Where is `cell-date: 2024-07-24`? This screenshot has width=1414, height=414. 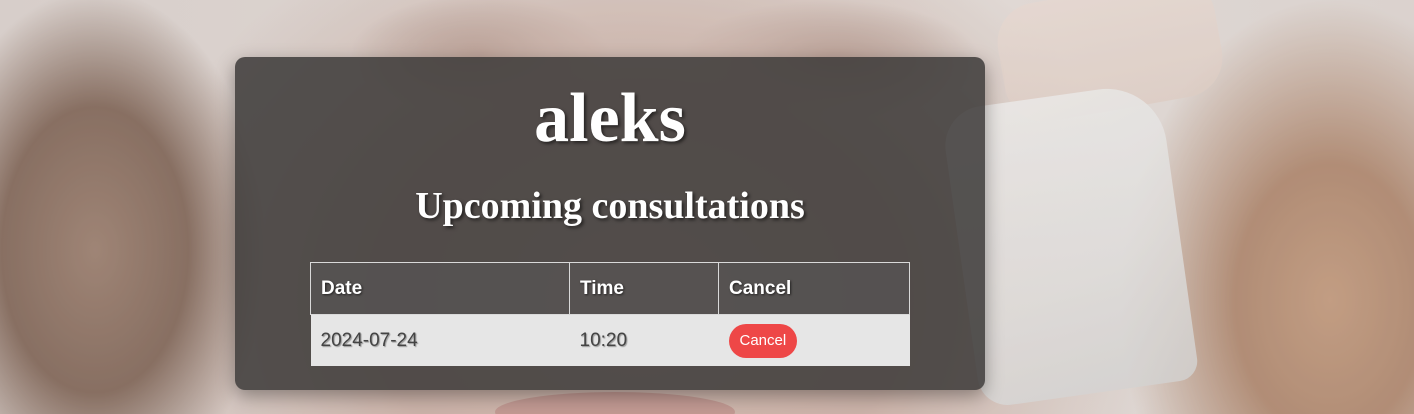
cell-date: 2024-07-24 is located at coordinates (440, 340).